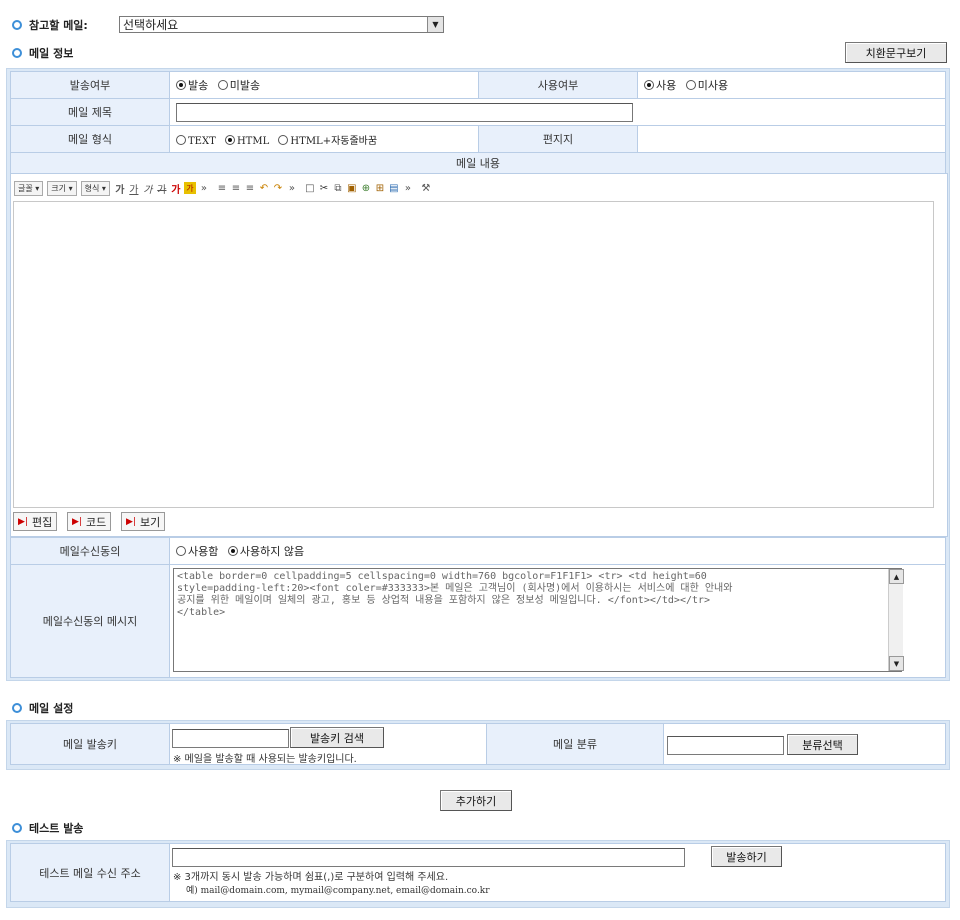  Describe the element at coordinates (264, 188) in the screenshot. I see `undo-icon: ↶` at that location.